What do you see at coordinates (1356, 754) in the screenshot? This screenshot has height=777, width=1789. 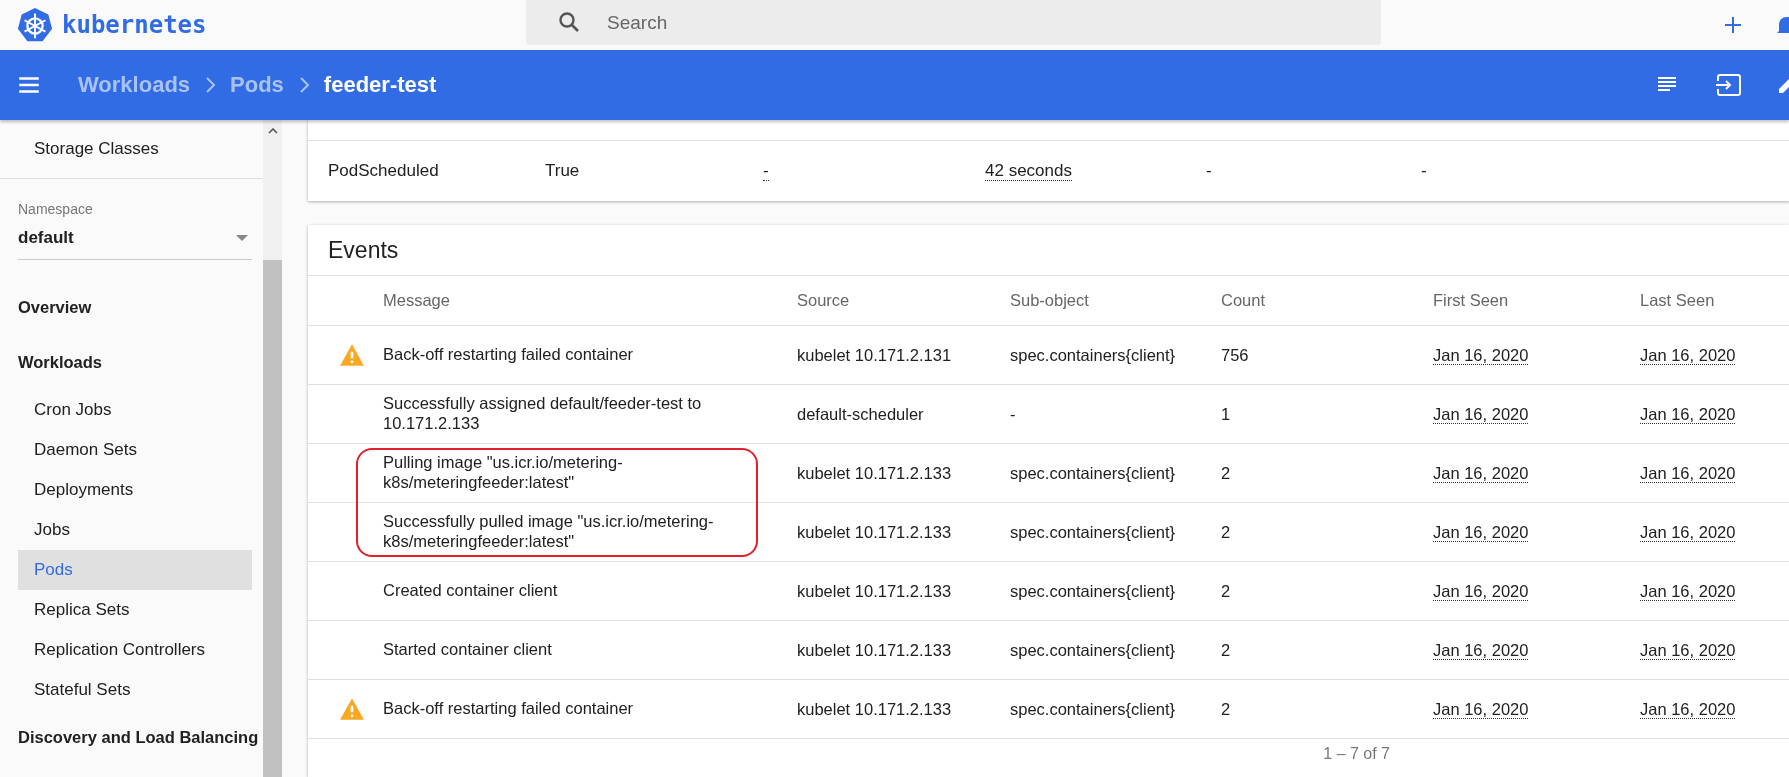 I see `pagination-label: 1 – 7 of 7` at bounding box center [1356, 754].